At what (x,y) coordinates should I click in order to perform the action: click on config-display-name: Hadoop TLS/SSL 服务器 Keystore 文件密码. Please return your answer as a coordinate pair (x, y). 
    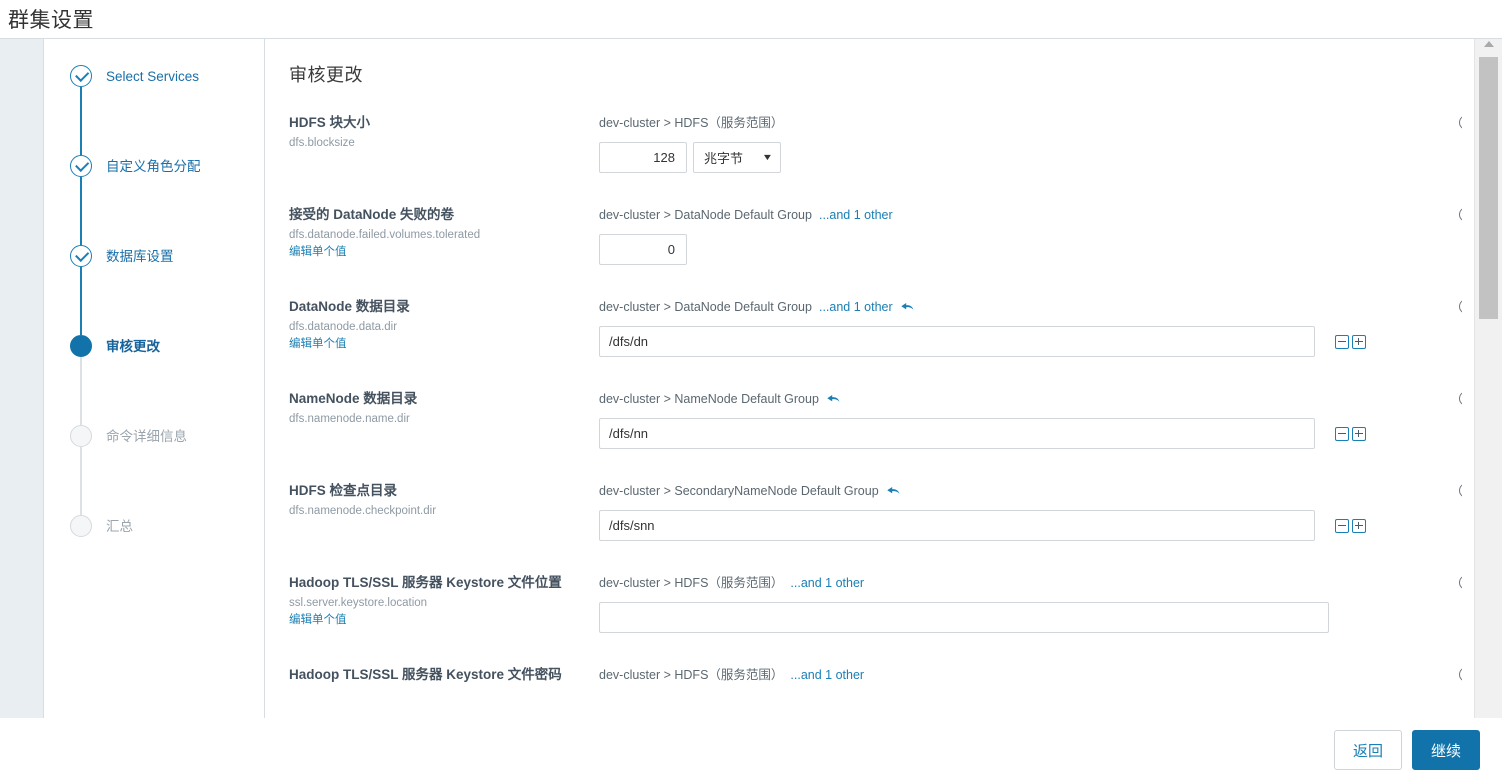
    Looking at the image, I should click on (425, 674).